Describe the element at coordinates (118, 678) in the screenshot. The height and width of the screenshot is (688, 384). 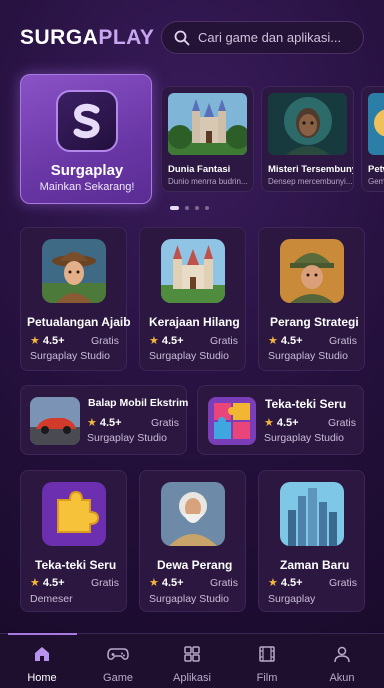
I see `nav-label: Game` at that location.